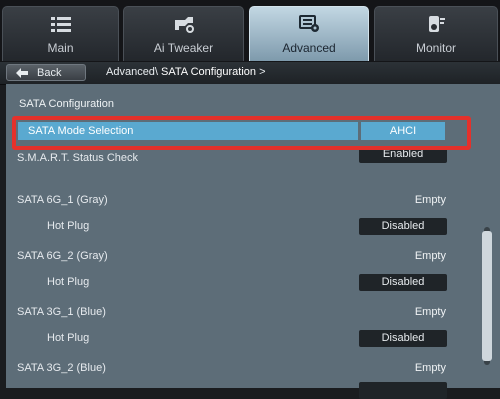  What do you see at coordinates (61, 312) in the screenshot?
I see `port-name: SATA 3G_1 (Blue)` at bounding box center [61, 312].